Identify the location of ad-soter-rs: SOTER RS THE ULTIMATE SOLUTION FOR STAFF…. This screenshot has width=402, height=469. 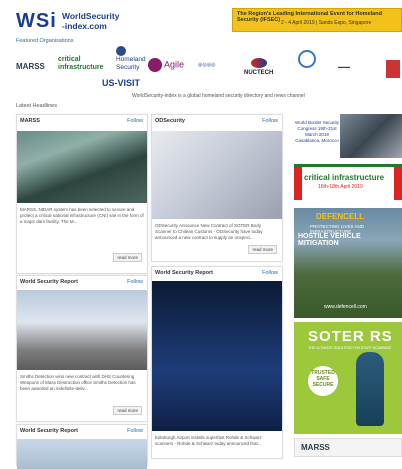
(348, 378).